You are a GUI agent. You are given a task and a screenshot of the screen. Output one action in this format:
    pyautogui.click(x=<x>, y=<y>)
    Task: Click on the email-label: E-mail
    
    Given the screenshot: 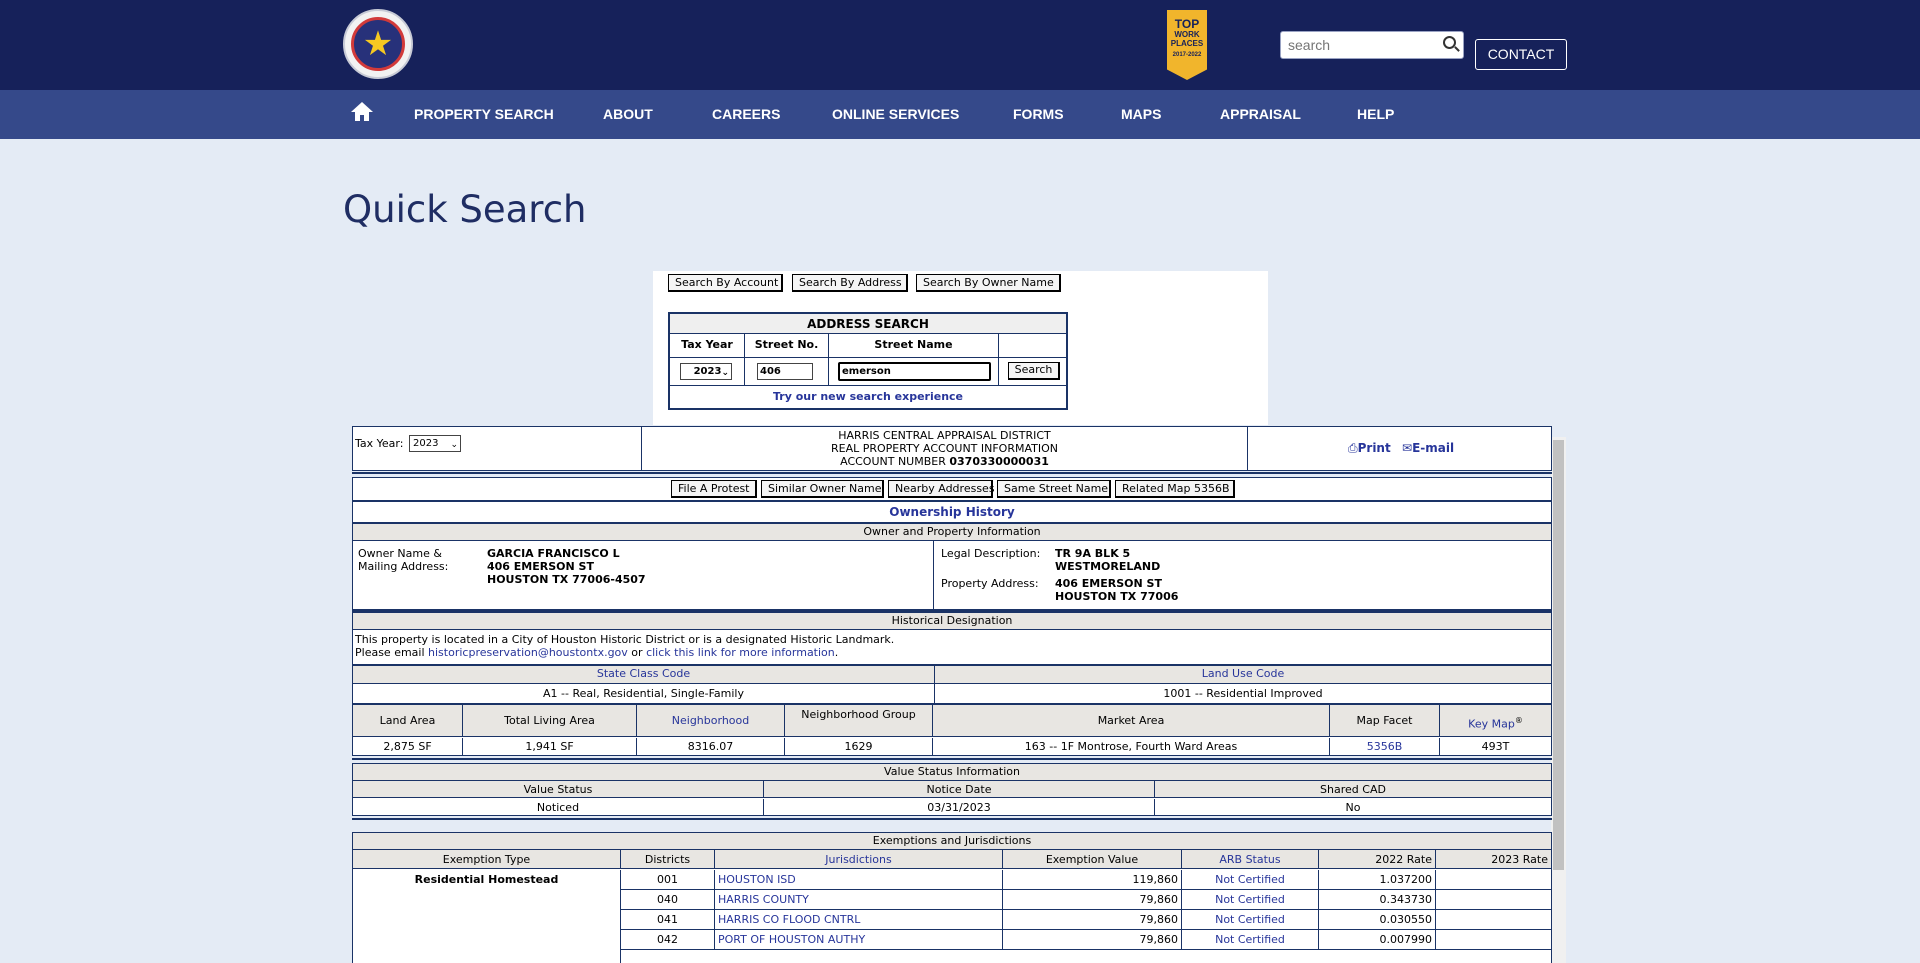 What is the action you would take?
    pyautogui.click(x=1433, y=448)
    